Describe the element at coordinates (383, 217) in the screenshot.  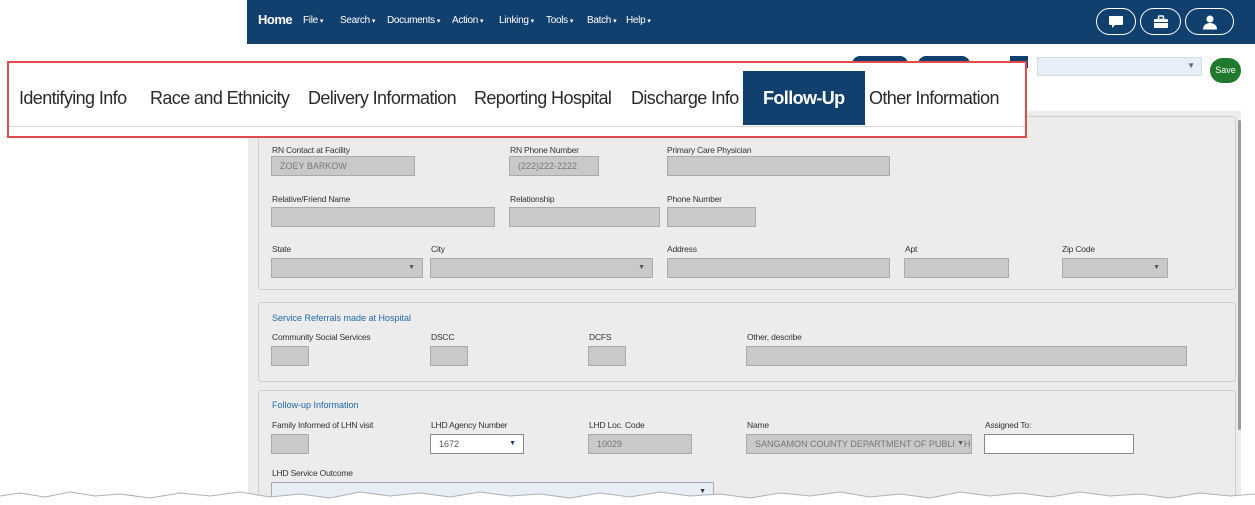
I see `relative-name-field` at that location.